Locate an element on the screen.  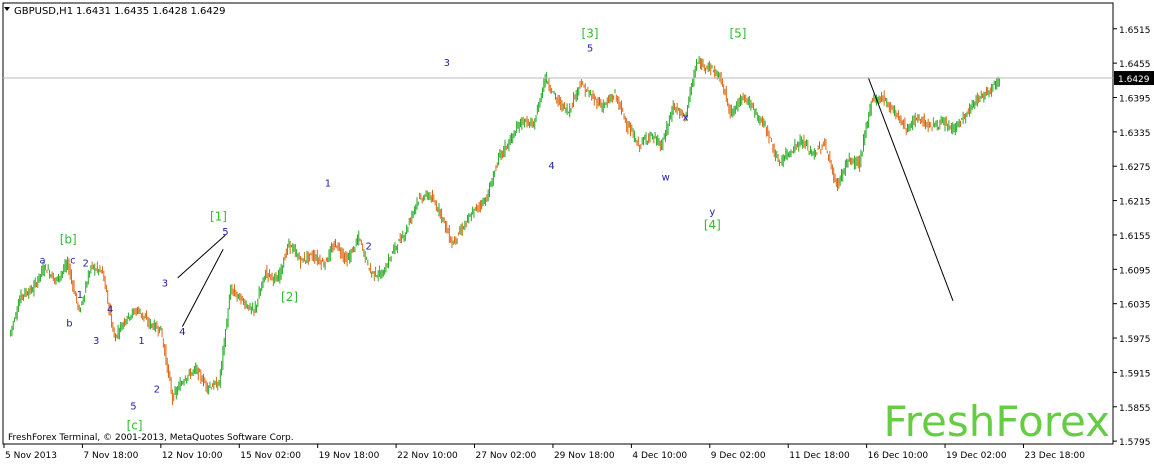
x-tick-label: 22 Nov 10:00 is located at coordinates (427, 456).